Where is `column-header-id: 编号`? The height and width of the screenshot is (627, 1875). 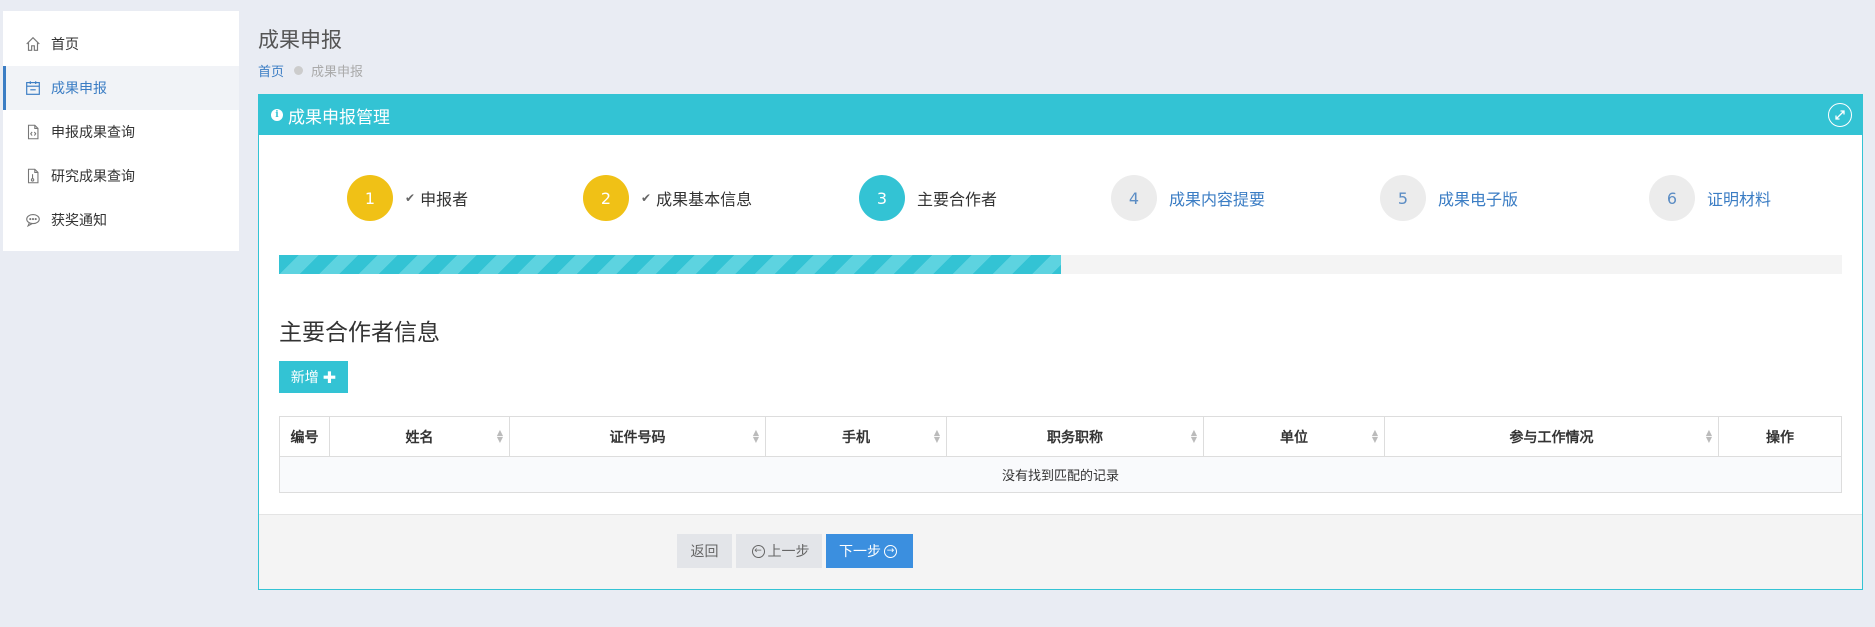 column-header-id: 编号 is located at coordinates (304, 436).